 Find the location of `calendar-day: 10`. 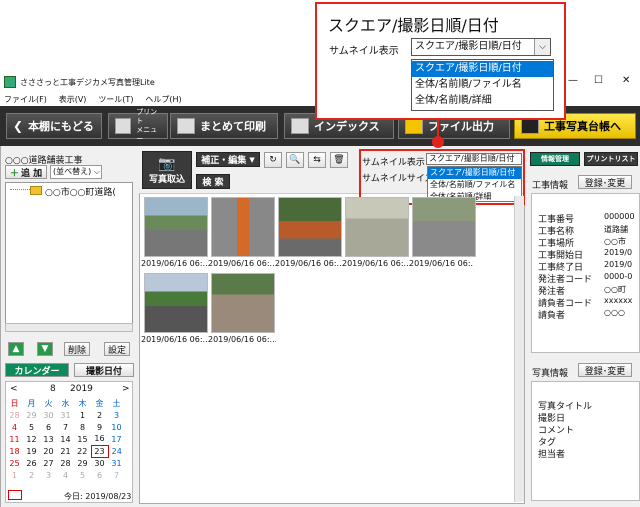

calendar-day: 10 is located at coordinates (116, 427).